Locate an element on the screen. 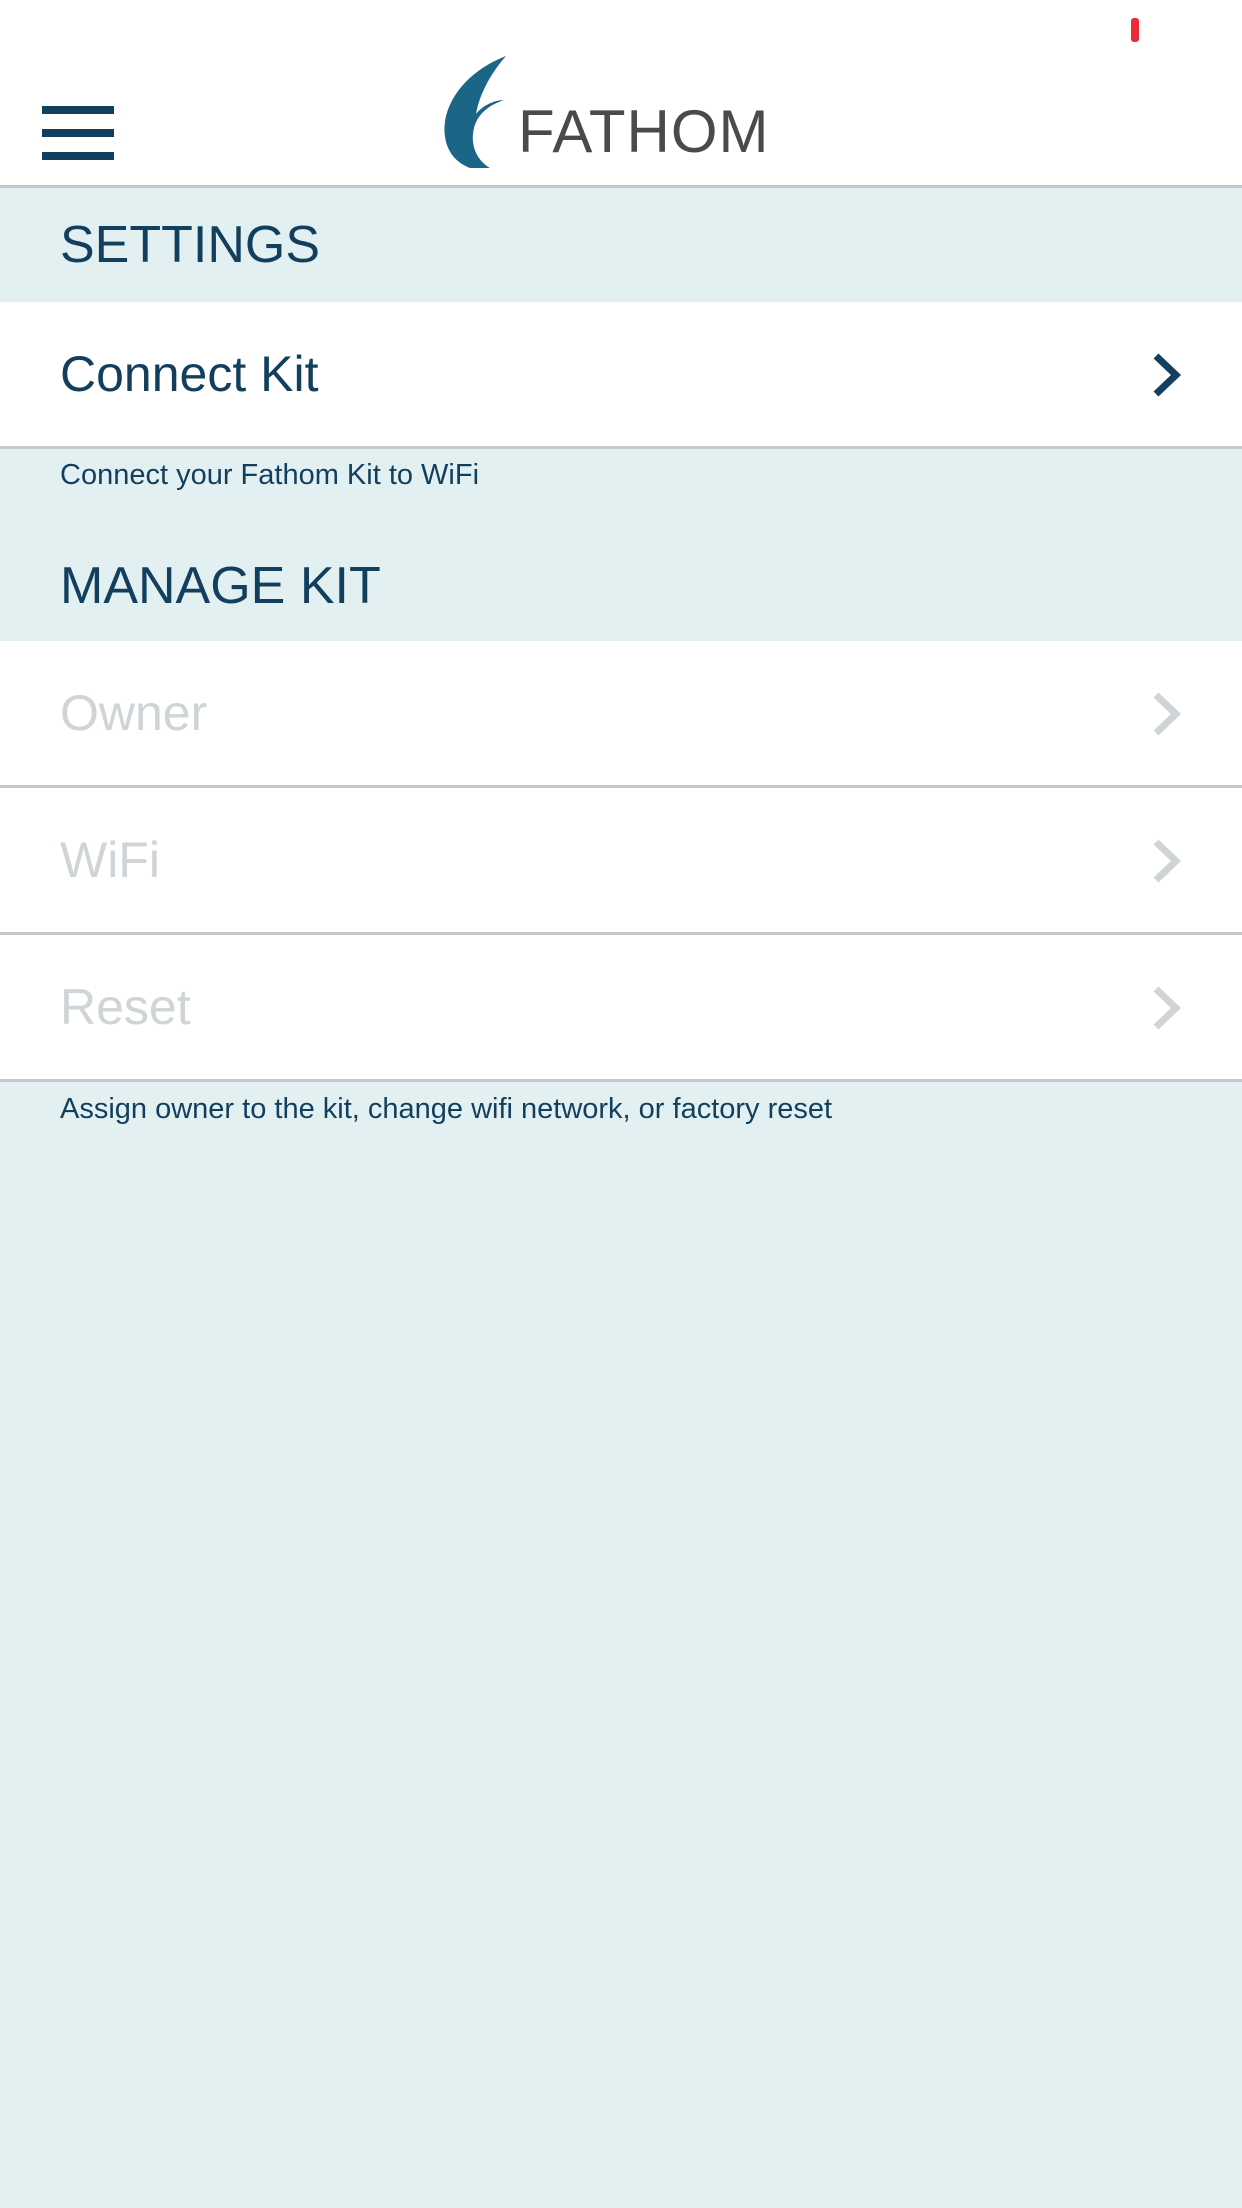 Image resolution: width=1242 pixels, height=2208 pixels. app-header: FATHOM is located at coordinates (621, 94).